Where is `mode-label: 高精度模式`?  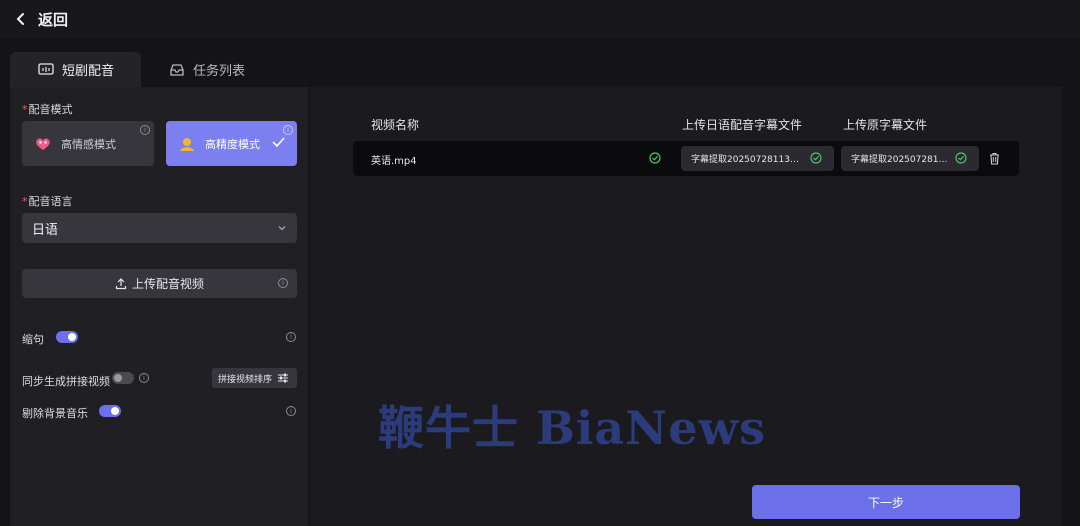 mode-label: 高精度模式 is located at coordinates (232, 144).